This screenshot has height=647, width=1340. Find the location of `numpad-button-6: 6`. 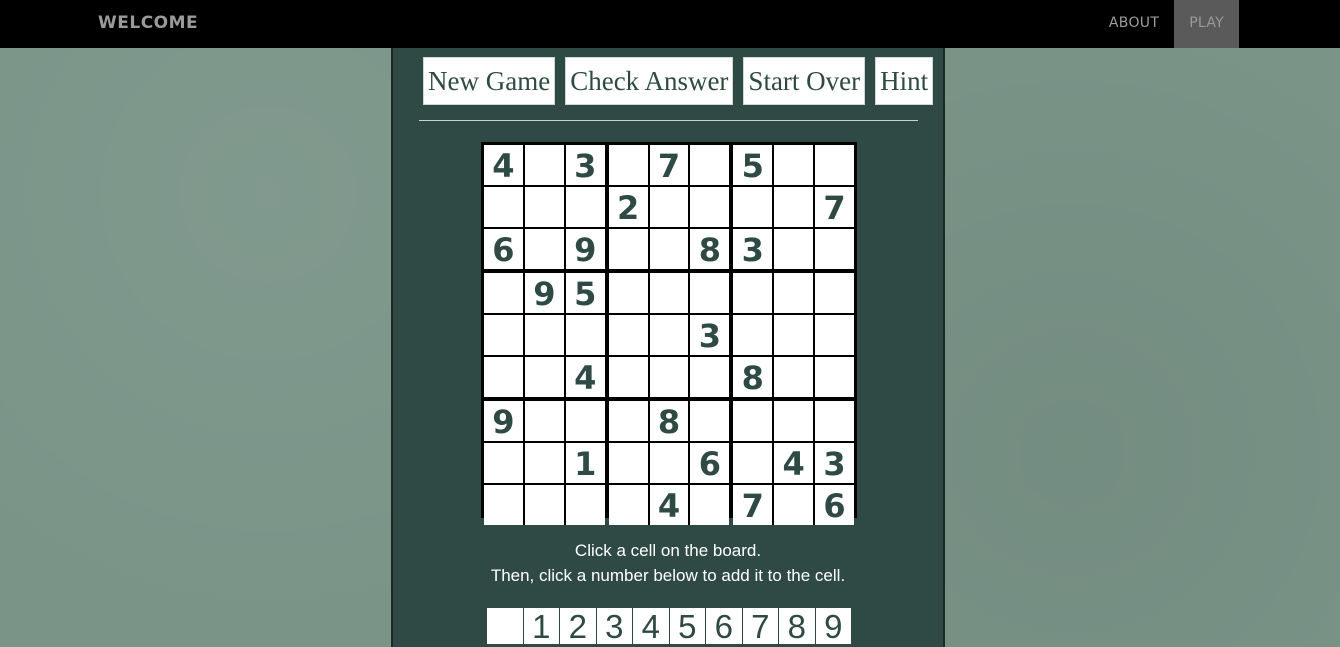

numpad-button-6: 6 is located at coordinates (724, 626).